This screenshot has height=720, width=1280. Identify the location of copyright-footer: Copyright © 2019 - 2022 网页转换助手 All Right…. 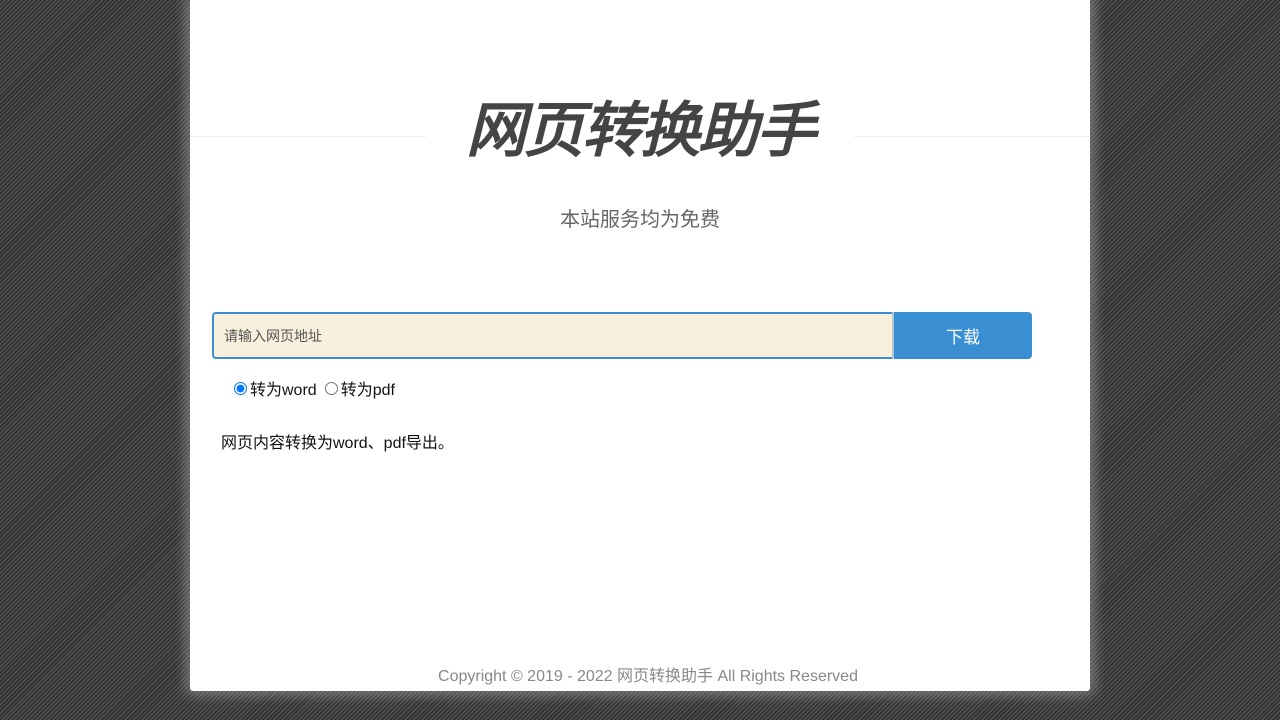
(648, 676).